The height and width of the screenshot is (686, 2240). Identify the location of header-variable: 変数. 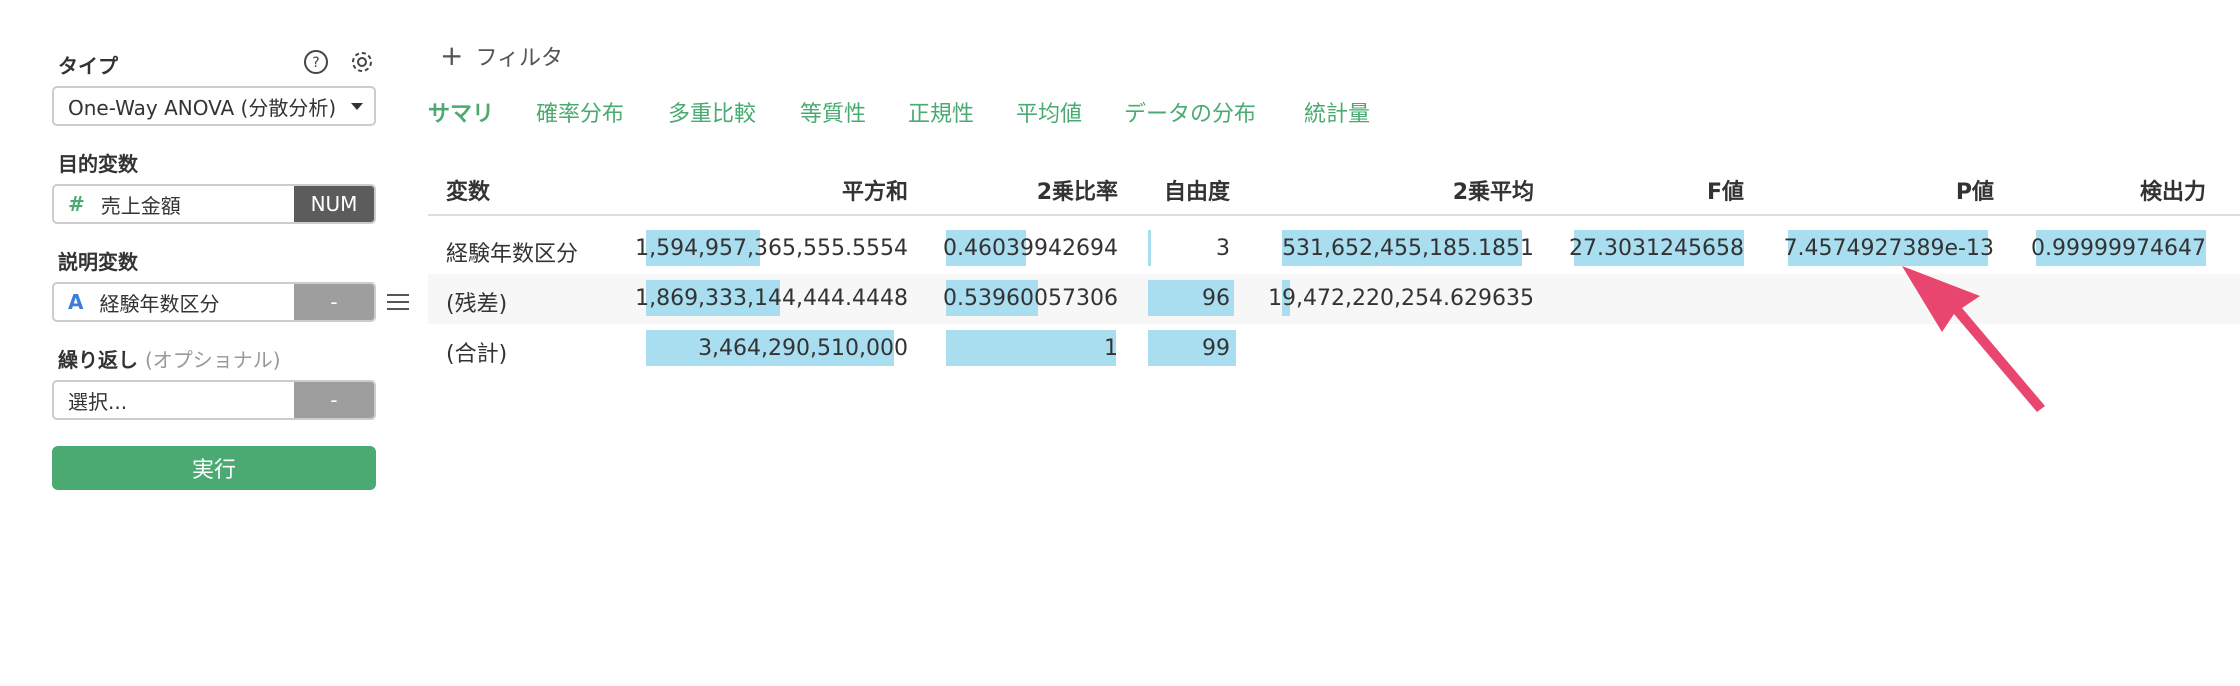
(468, 192).